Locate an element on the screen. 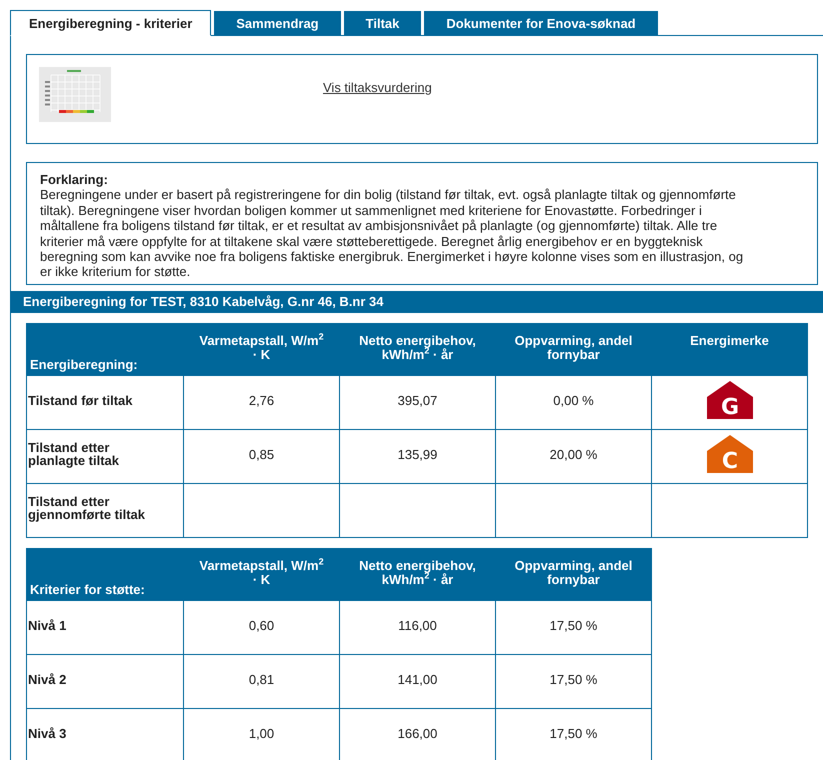  table-cell: 395,07 is located at coordinates (418, 402).